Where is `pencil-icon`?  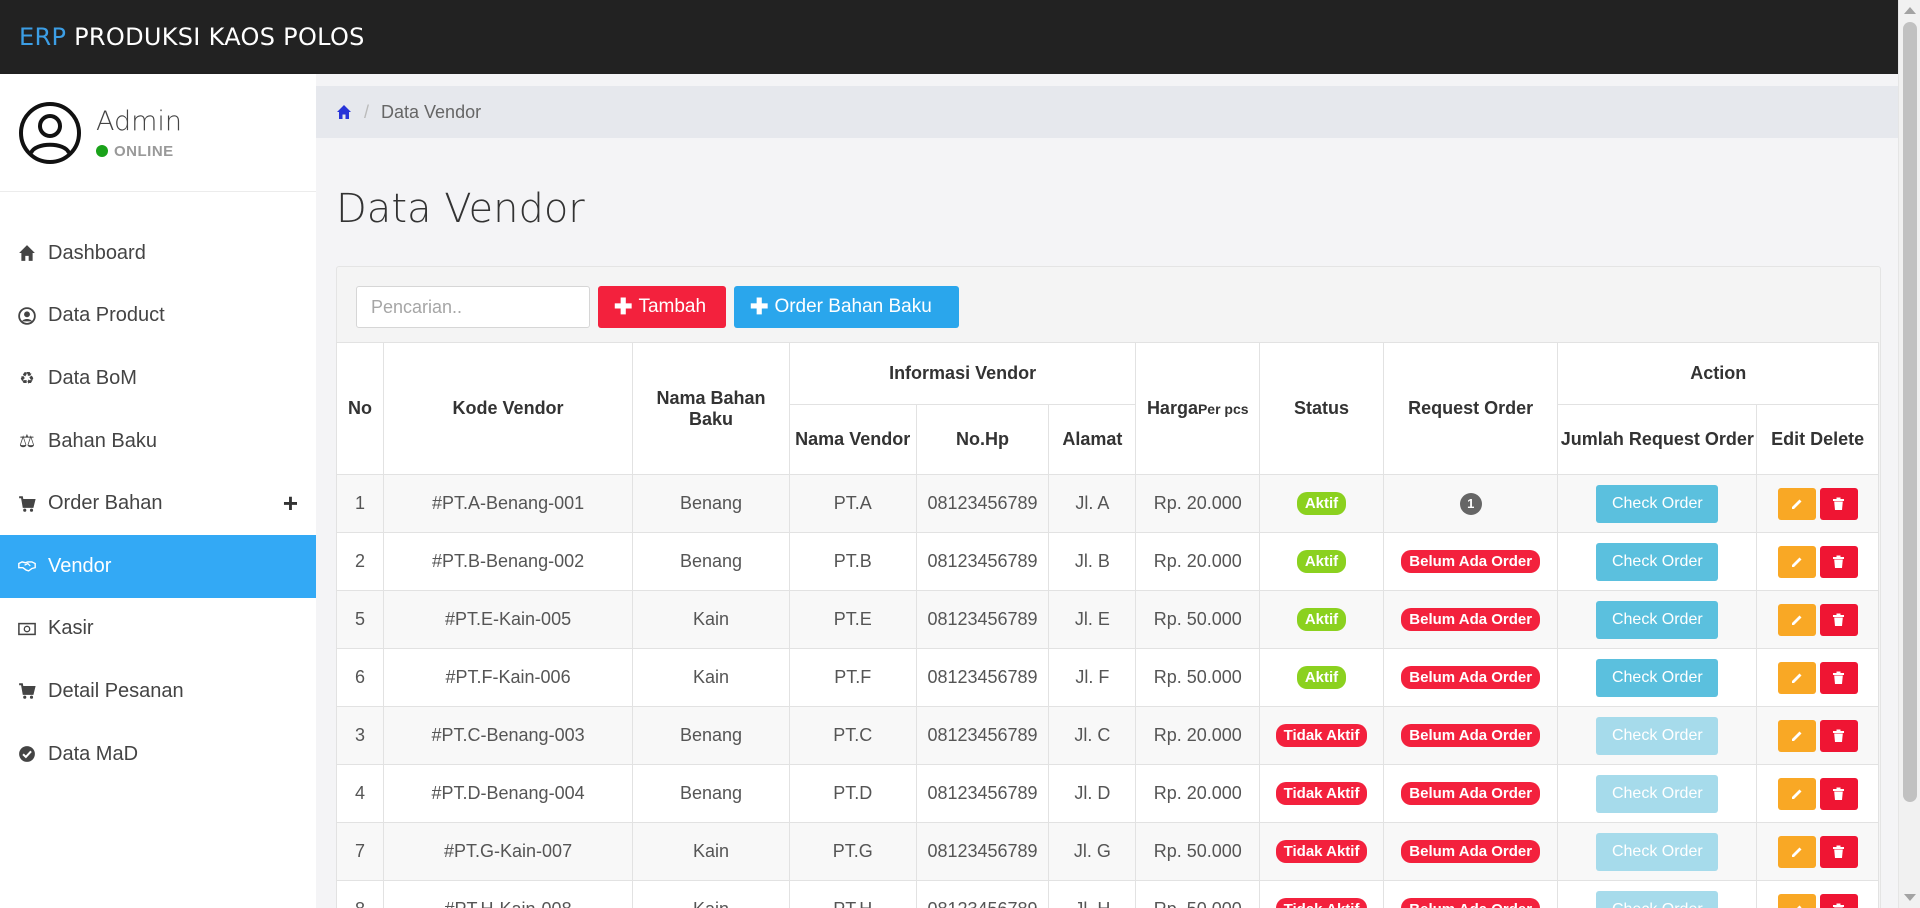 pencil-icon is located at coordinates (1797, 620).